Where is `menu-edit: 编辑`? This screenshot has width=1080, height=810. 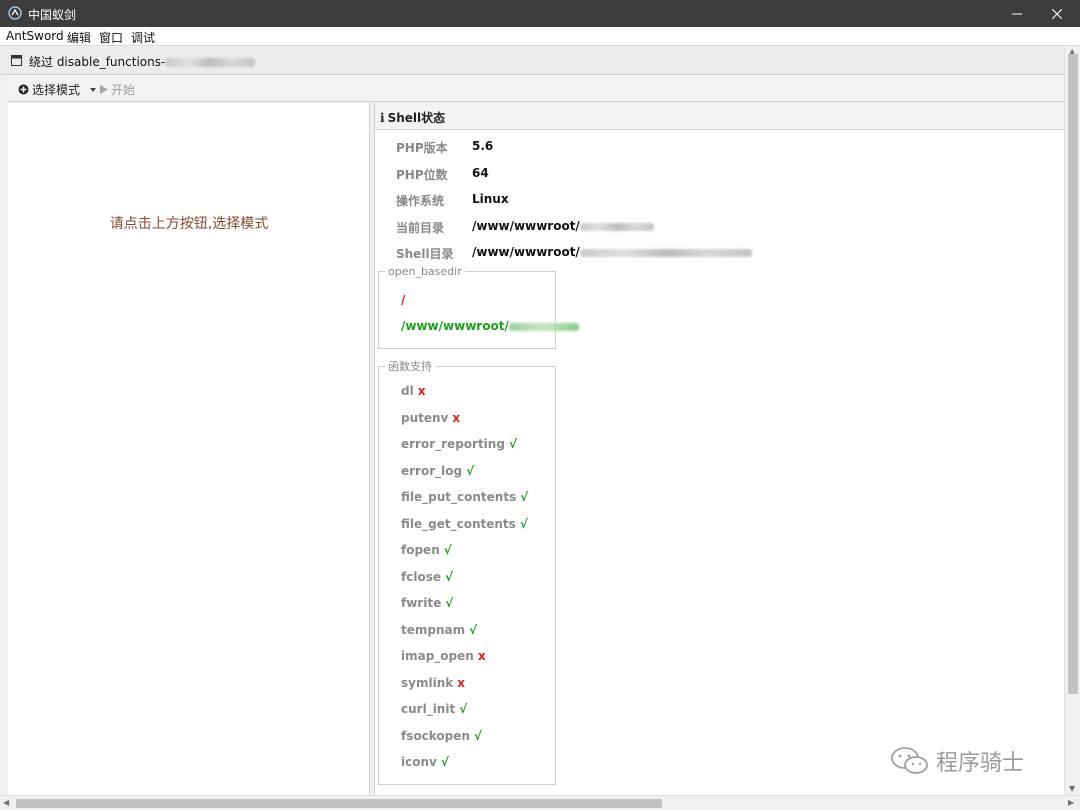 menu-edit: 编辑 is located at coordinates (79, 37).